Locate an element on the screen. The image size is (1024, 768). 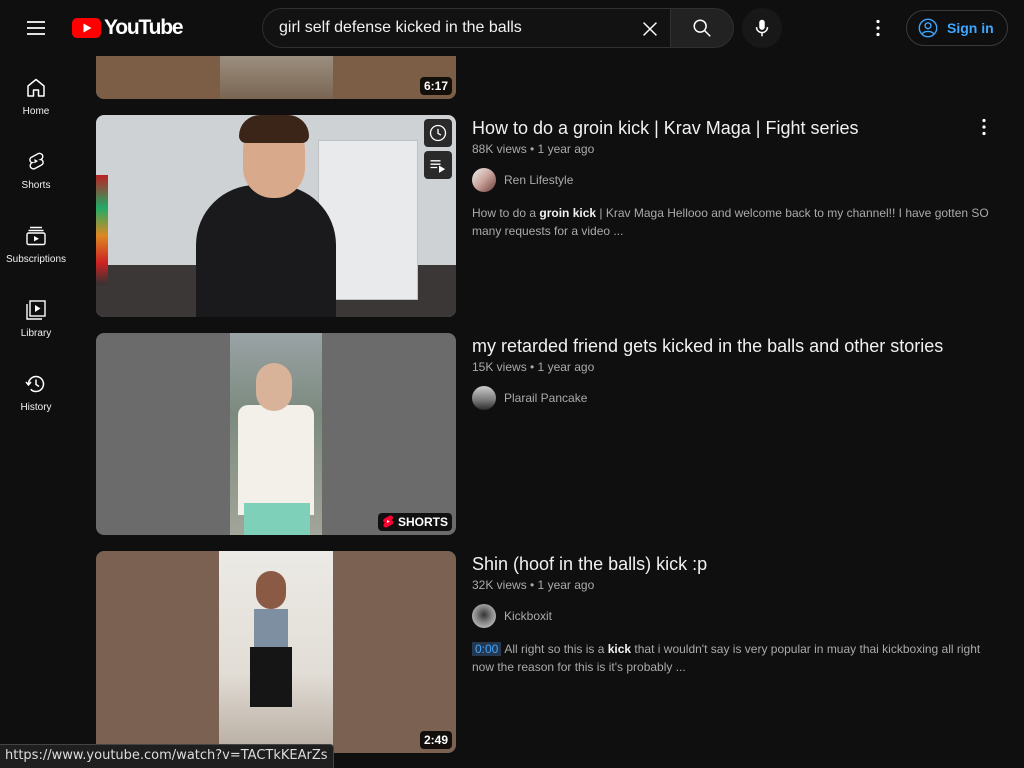
add-to-queue-button is located at coordinates (438, 165).